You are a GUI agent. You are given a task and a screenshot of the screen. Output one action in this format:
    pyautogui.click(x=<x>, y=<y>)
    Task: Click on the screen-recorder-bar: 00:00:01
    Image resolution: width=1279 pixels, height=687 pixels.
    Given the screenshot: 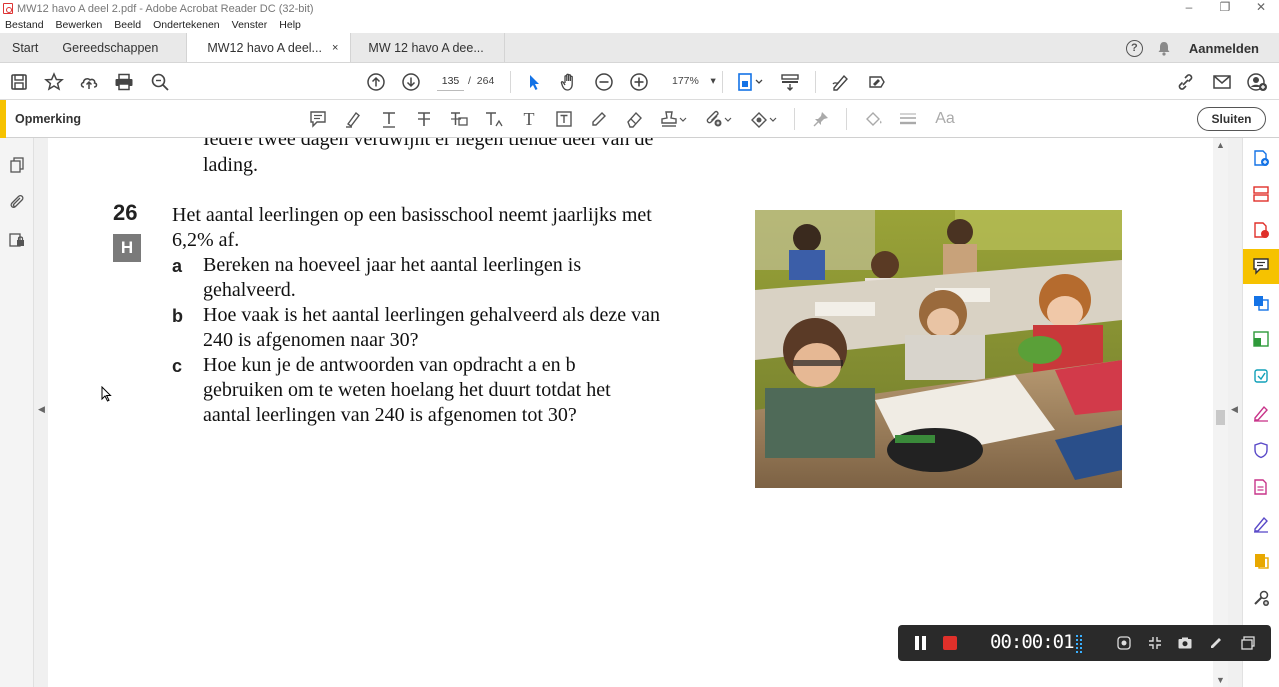 What is the action you would take?
    pyautogui.click(x=1084, y=643)
    